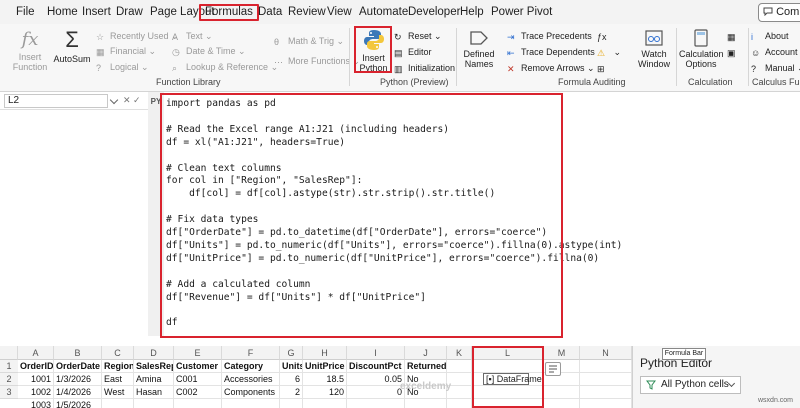 Image resolution: width=800 pixels, height=408 pixels. What do you see at coordinates (413, 52) in the screenshot?
I see `editor-button: ▤ Editor` at bounding box center [413, 52].